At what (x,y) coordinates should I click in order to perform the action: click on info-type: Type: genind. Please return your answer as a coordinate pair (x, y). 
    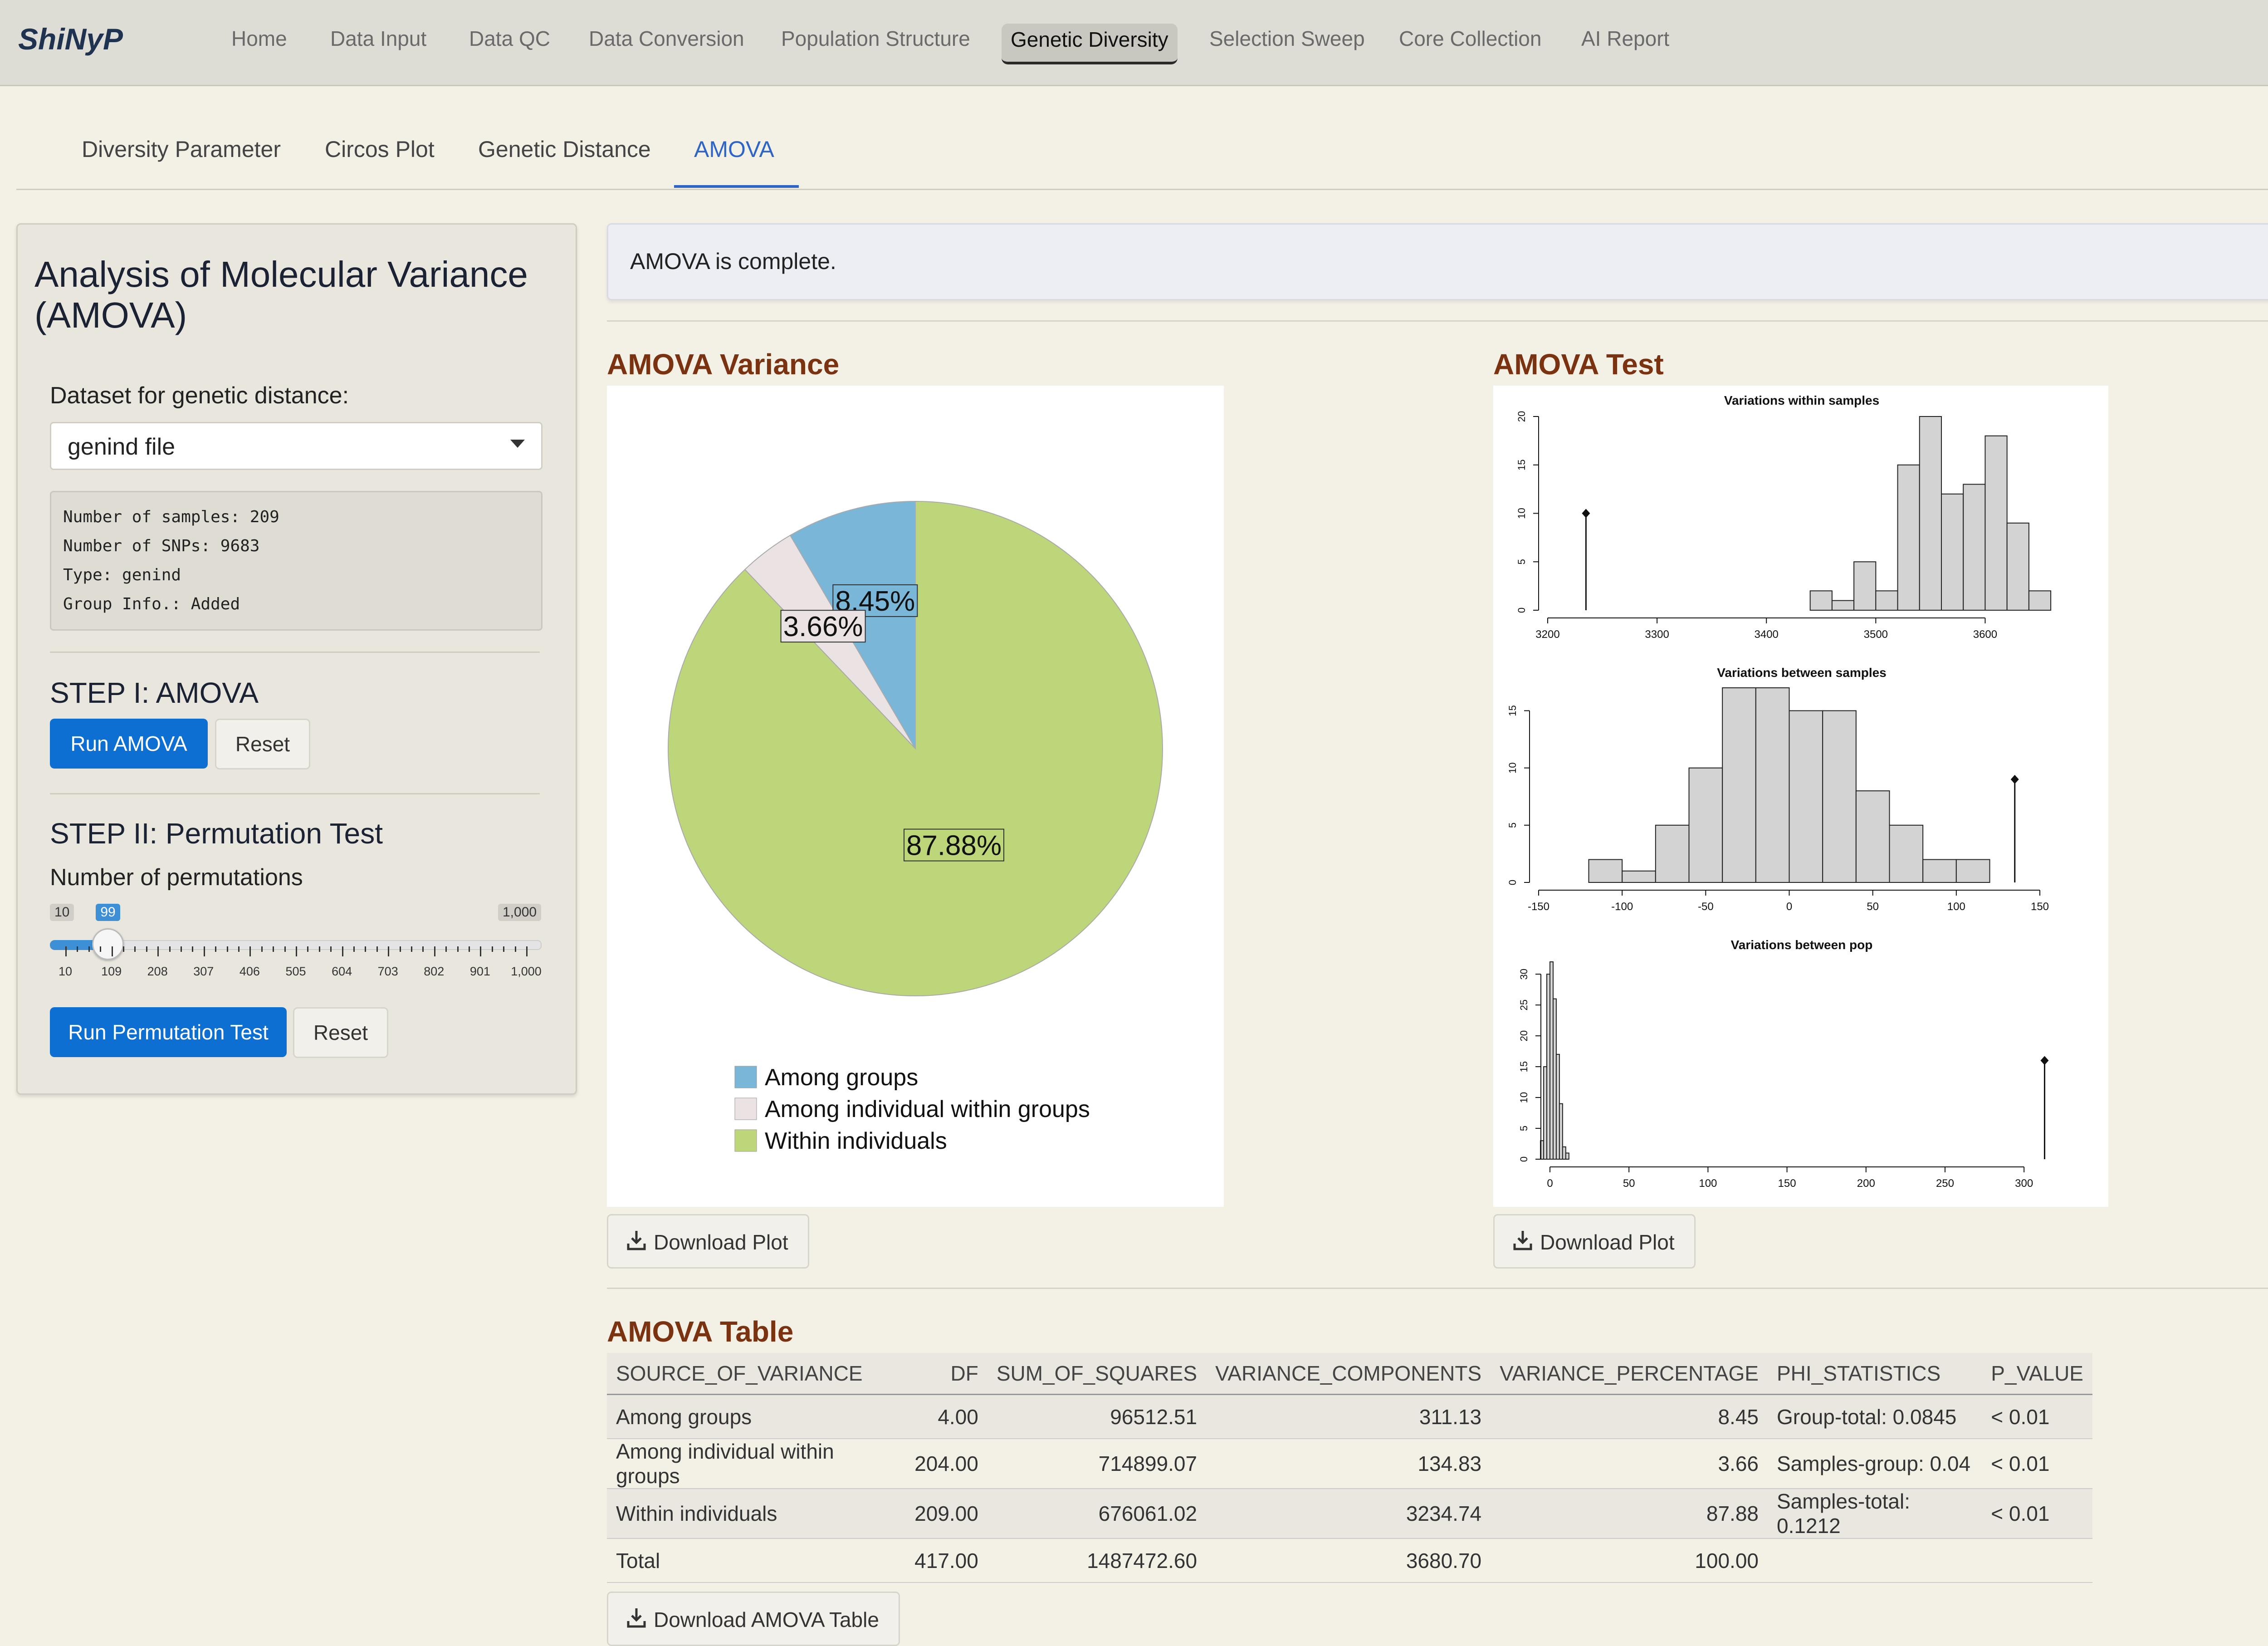
    Looking at the image, I should click on (122, 575).